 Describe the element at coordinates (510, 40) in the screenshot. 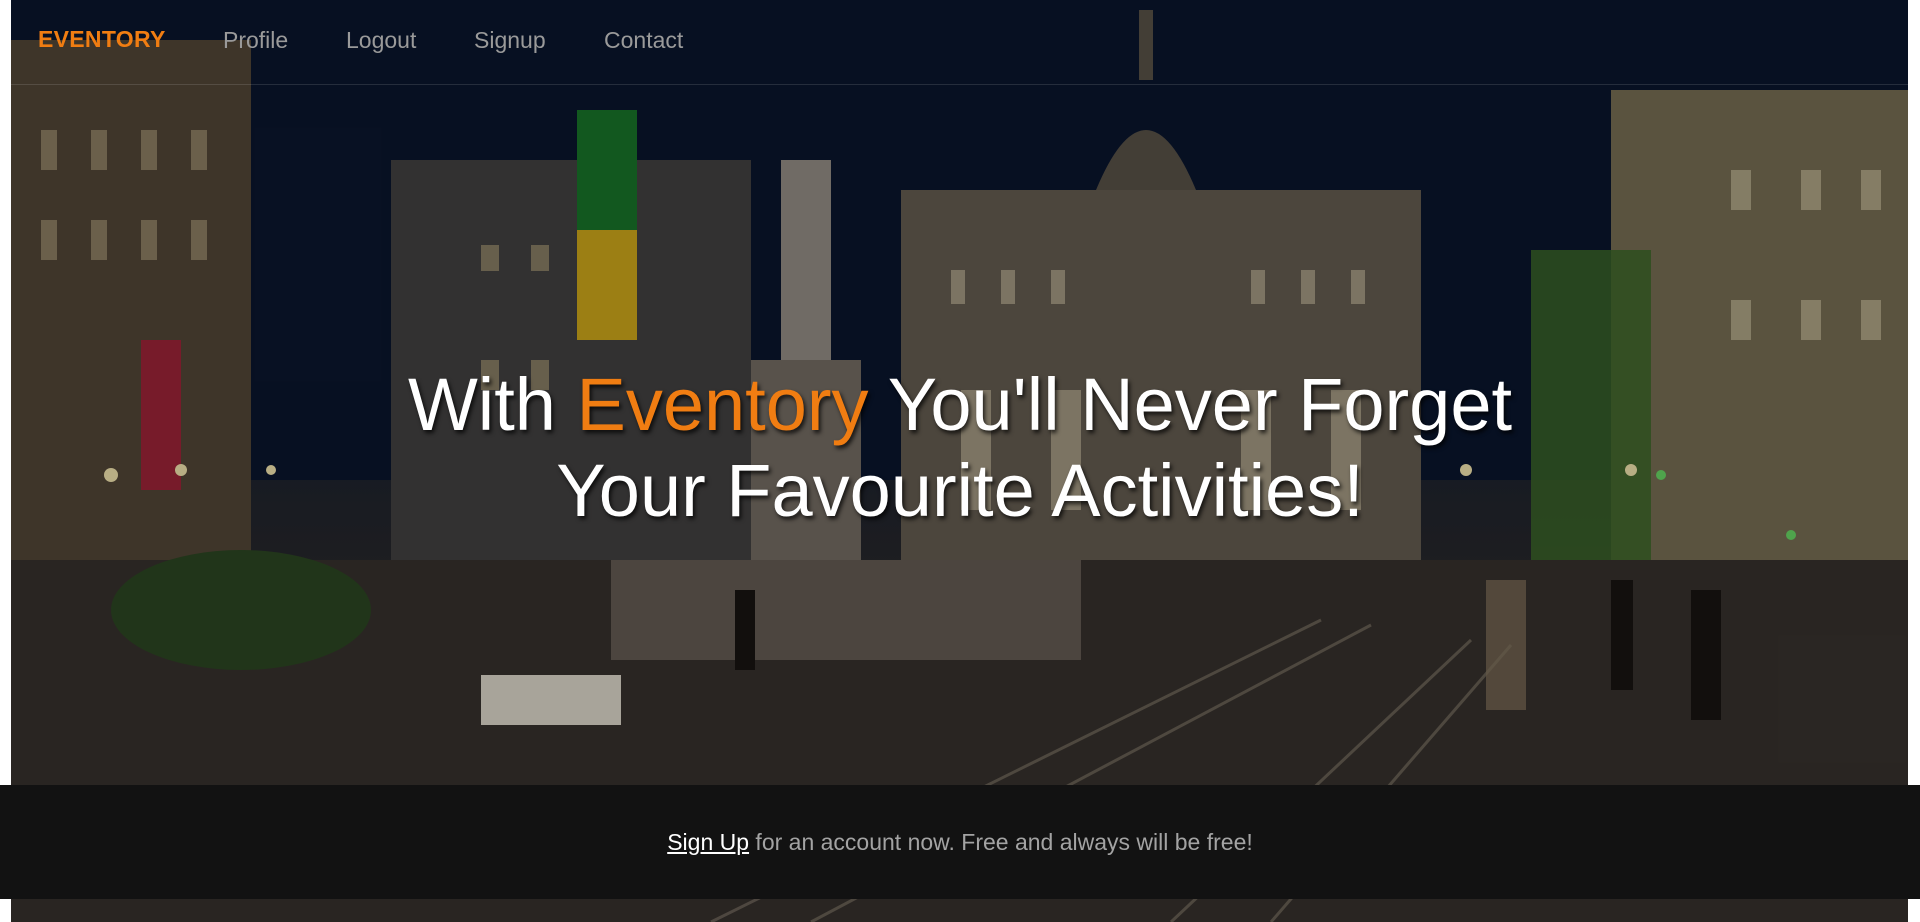

I see `nav-link-signup: Signup` at that location.